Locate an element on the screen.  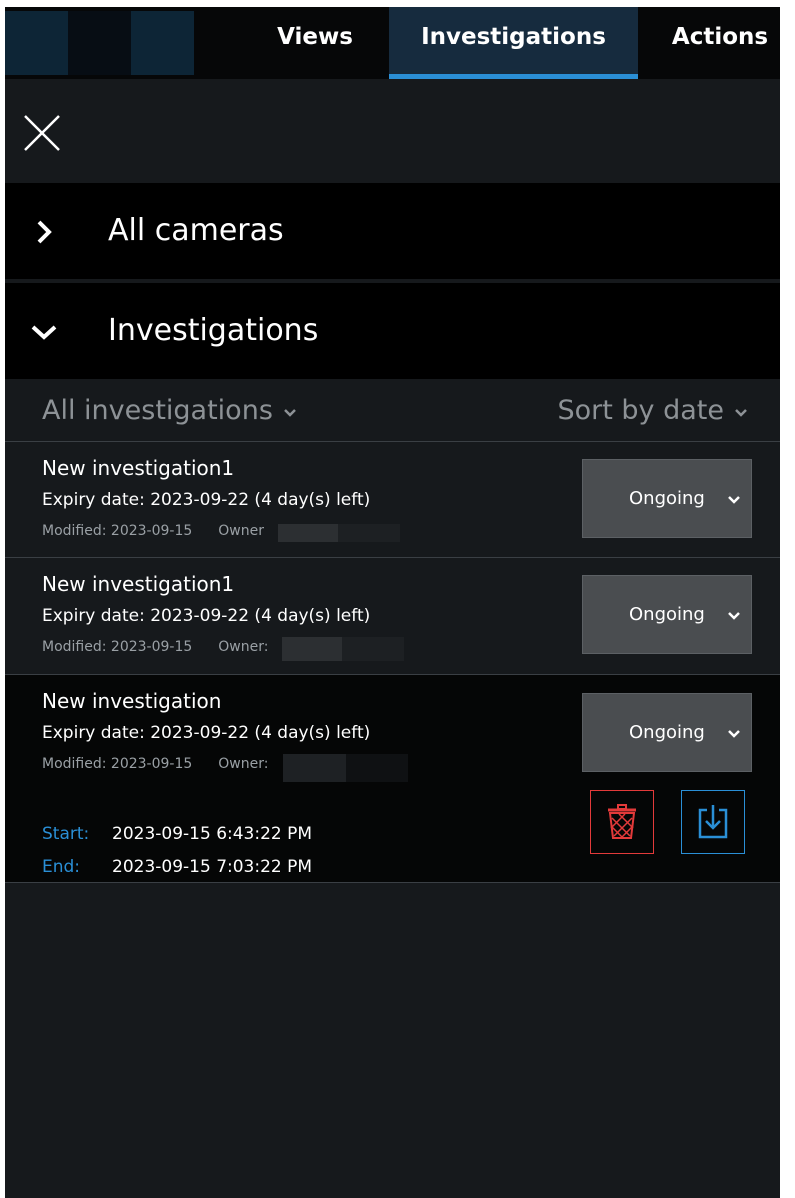
divider is located at coordinates (392, 882).